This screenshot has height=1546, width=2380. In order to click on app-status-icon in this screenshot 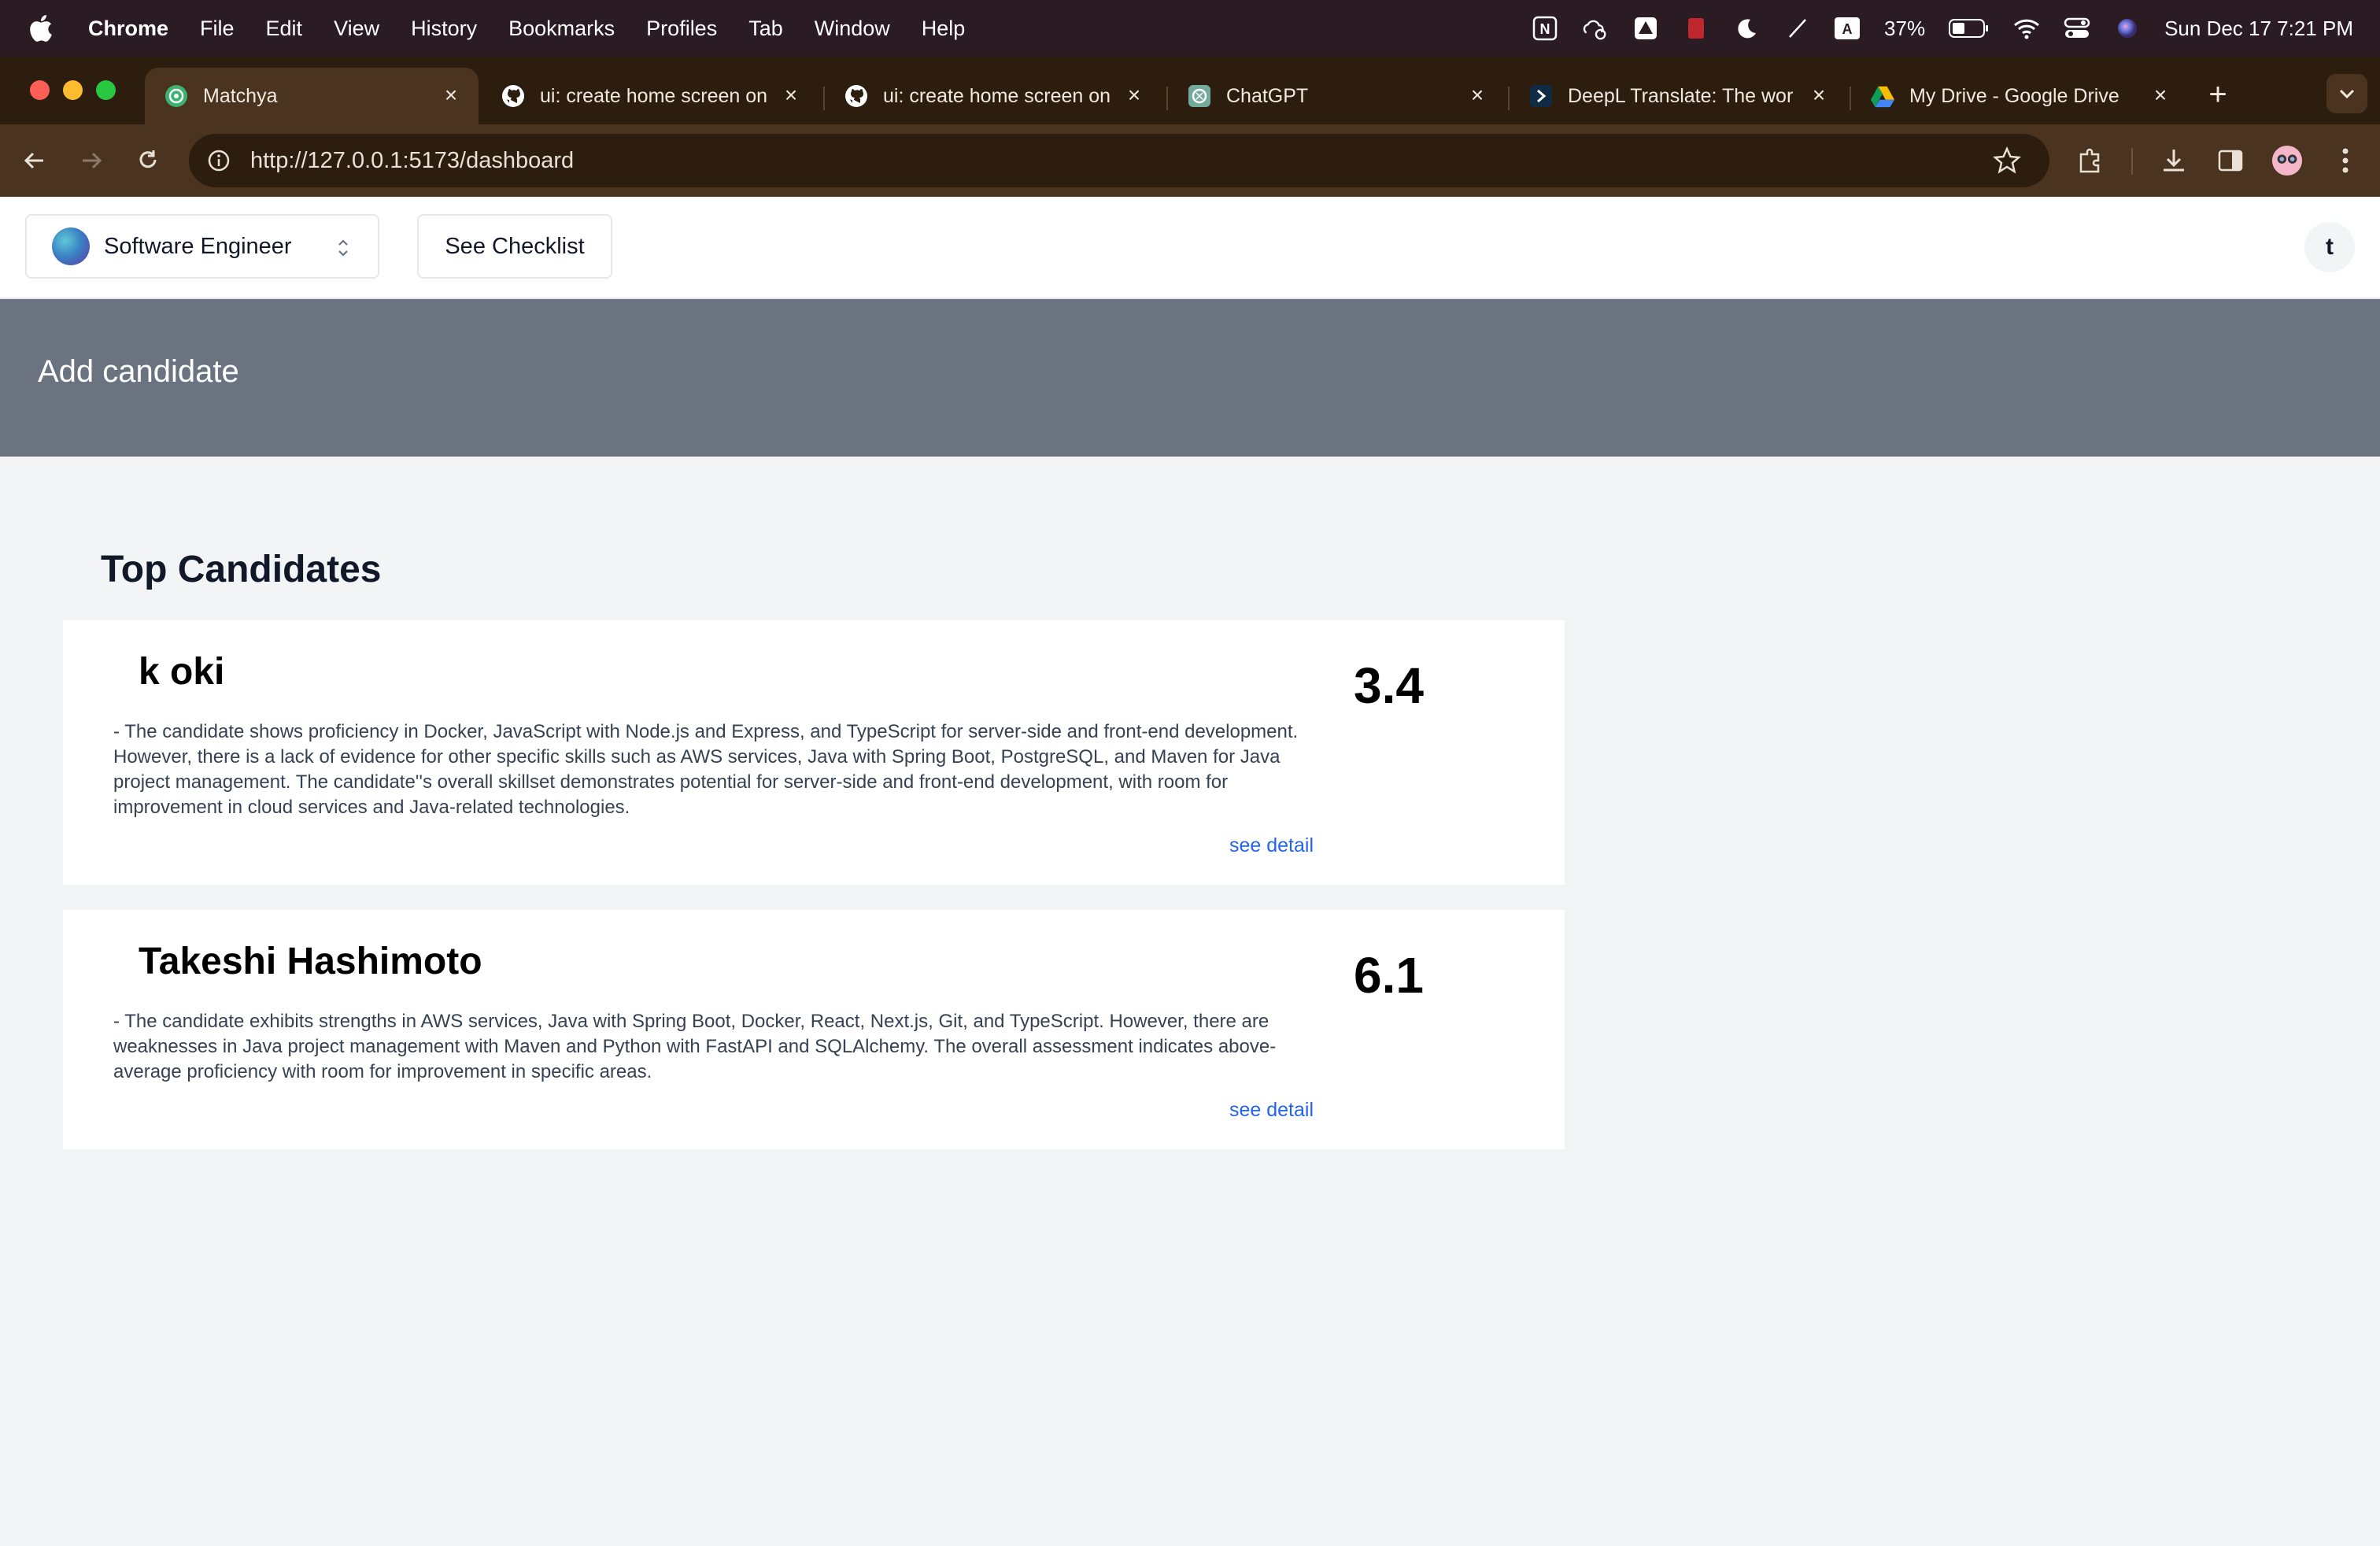, I will do `click(1696, 28)`.